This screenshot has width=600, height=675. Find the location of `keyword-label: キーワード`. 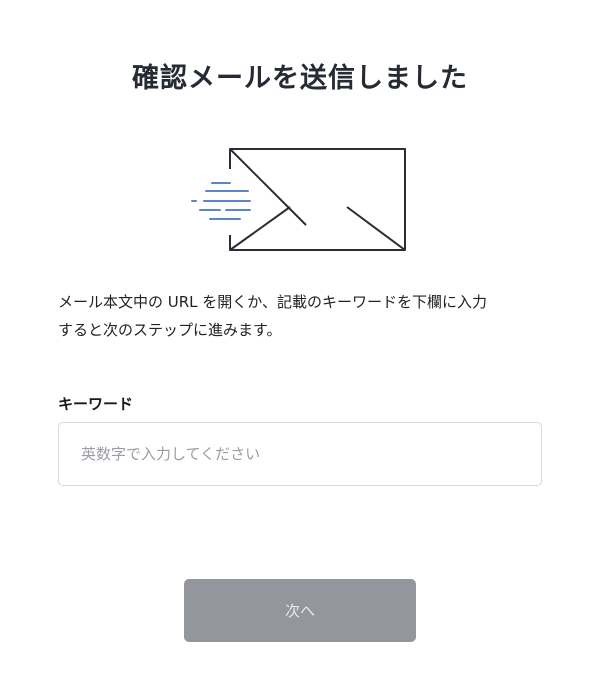

keyword-label: キーワード is located at coordinates (96, 404).